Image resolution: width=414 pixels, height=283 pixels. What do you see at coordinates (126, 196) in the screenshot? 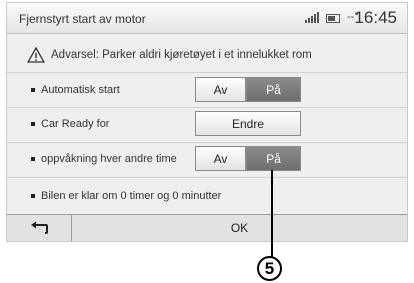
I see `ready-status-text: Bilen er klar om 0 timer og 0 minutter` at bounding box center [126, 196].